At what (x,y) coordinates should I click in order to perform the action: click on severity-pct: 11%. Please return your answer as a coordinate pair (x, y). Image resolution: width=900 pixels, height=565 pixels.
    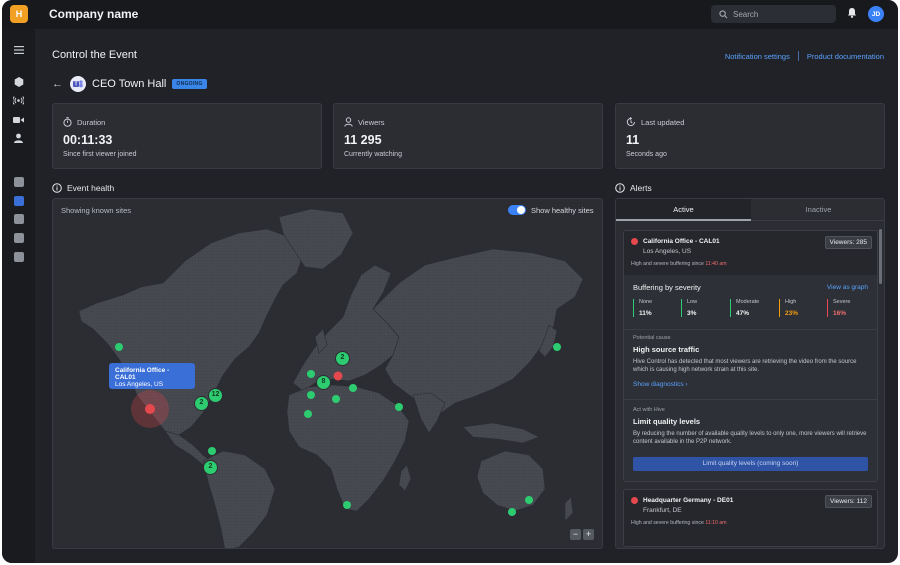
    Looking at the image, I should click on (645, 313).